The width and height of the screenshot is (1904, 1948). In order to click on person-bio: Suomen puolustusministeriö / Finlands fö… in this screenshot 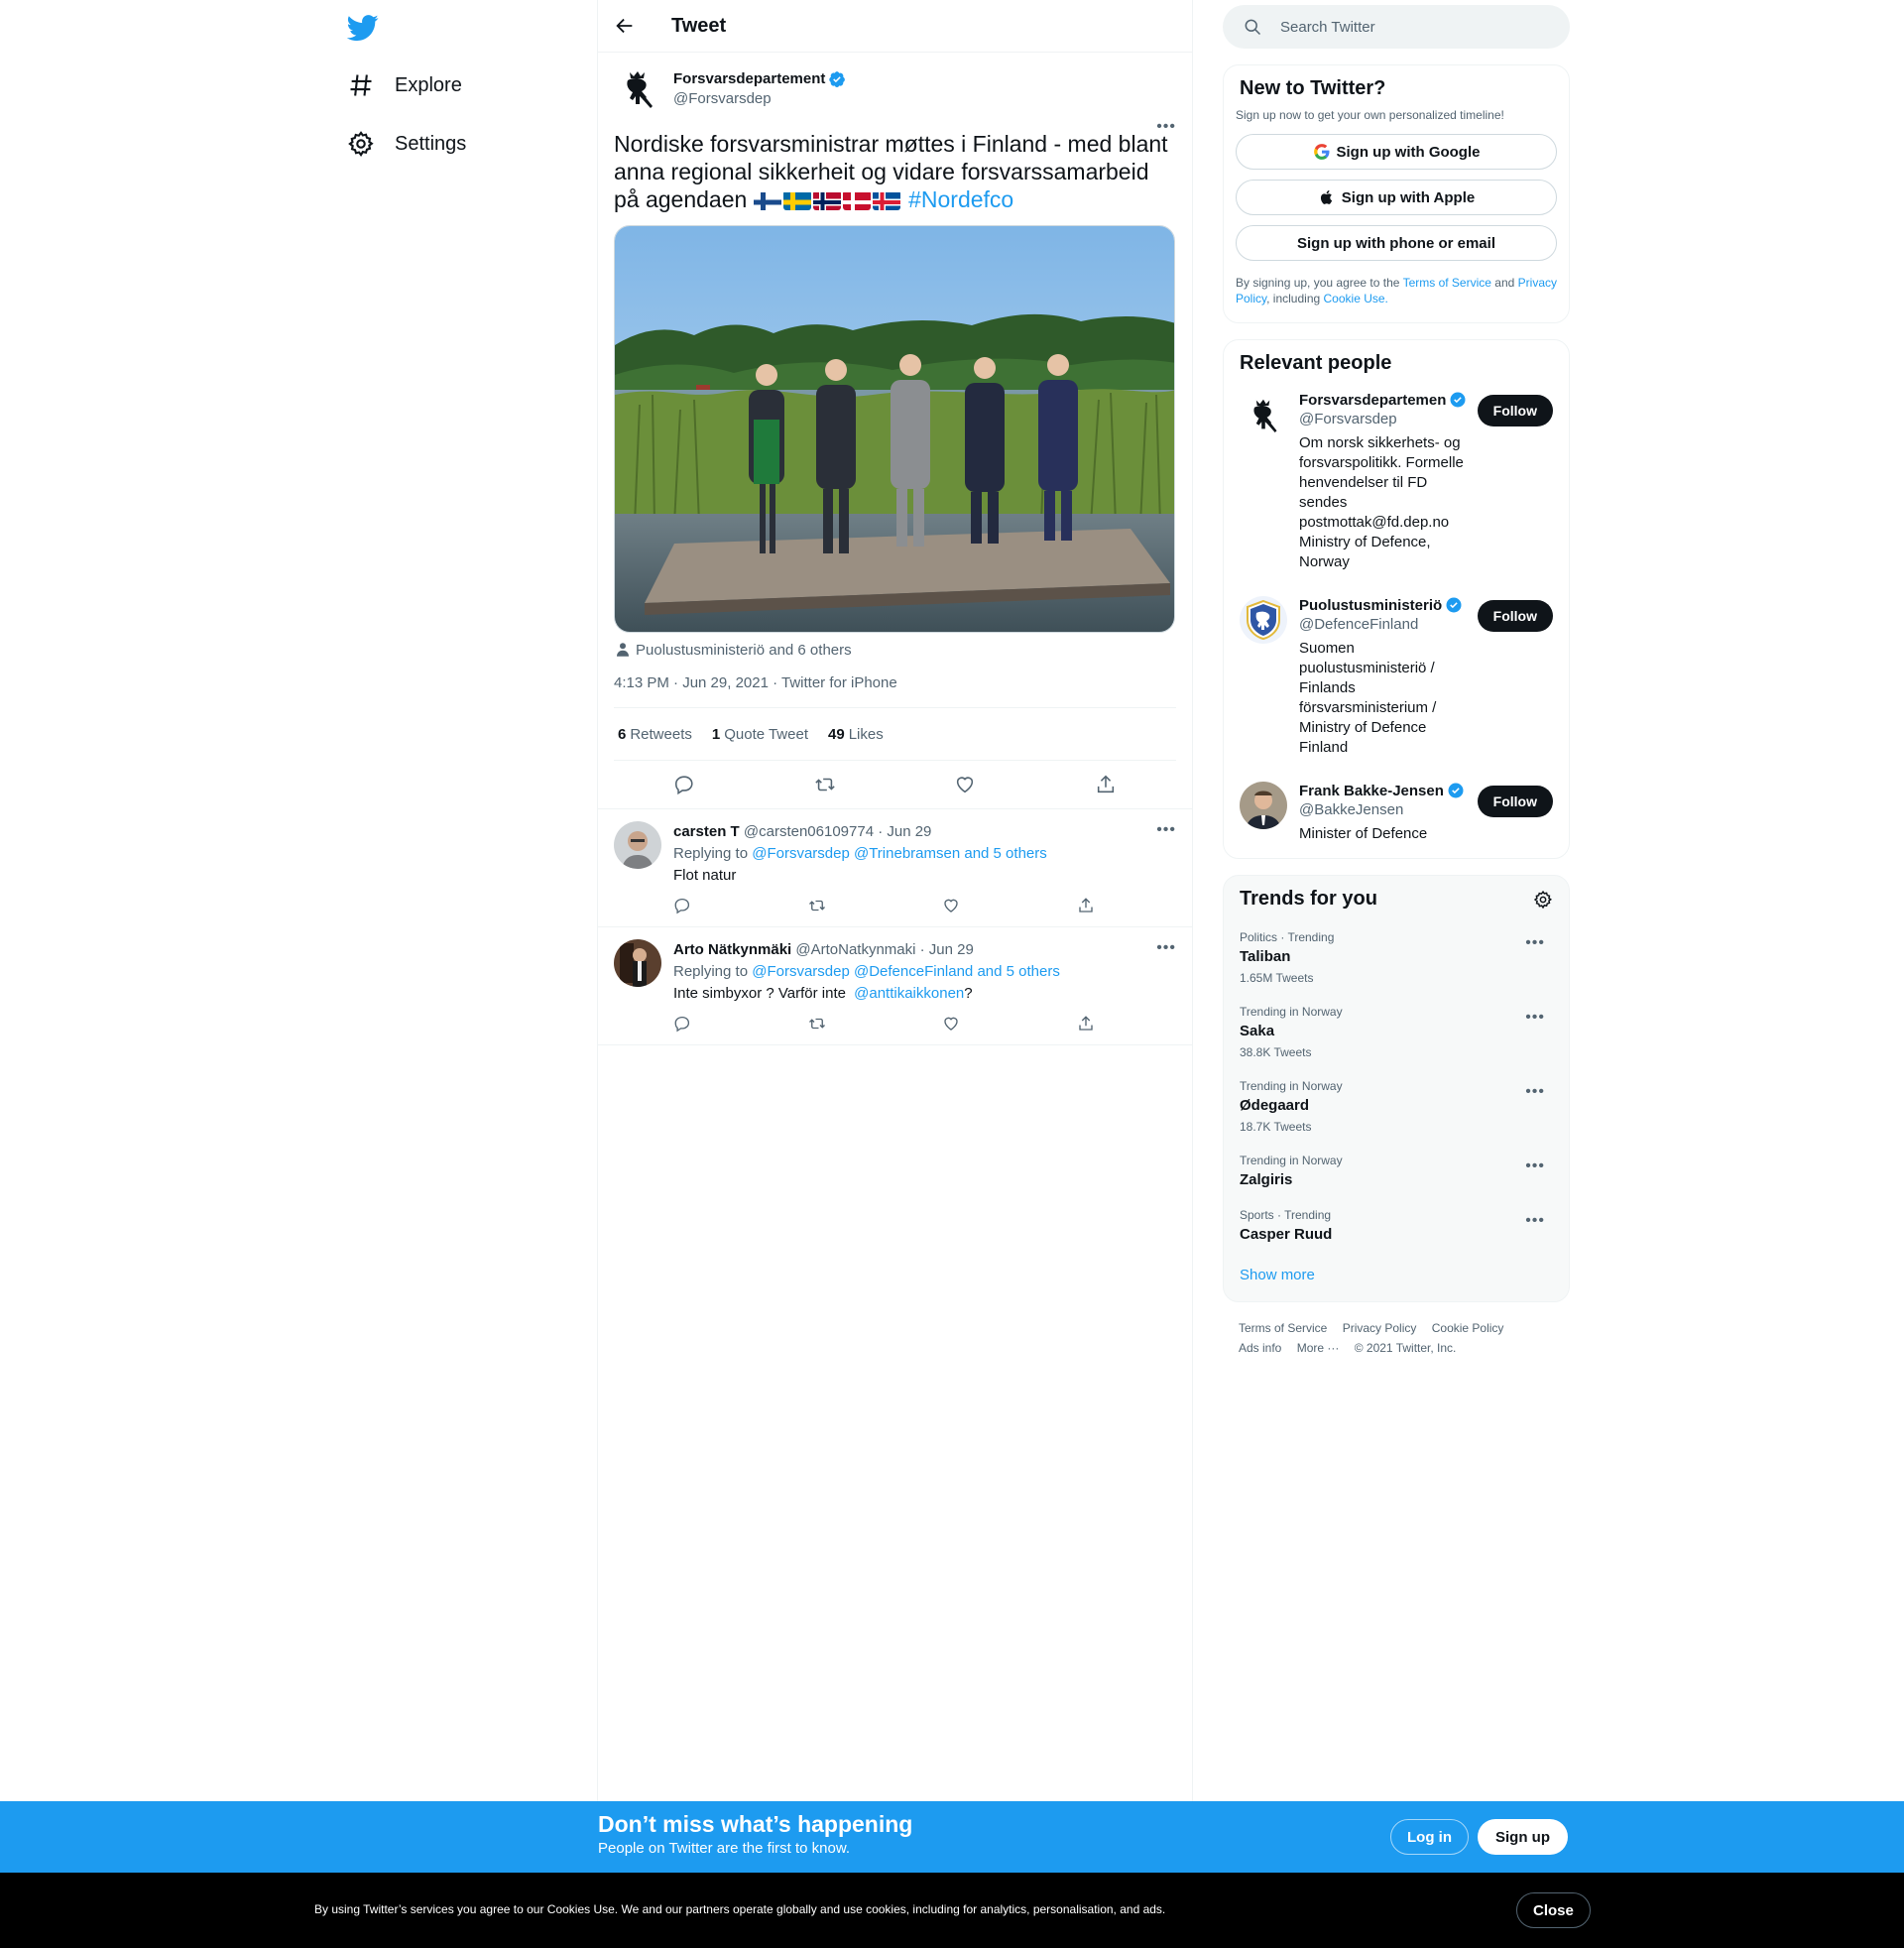, I will do `click(1368, 698)`.